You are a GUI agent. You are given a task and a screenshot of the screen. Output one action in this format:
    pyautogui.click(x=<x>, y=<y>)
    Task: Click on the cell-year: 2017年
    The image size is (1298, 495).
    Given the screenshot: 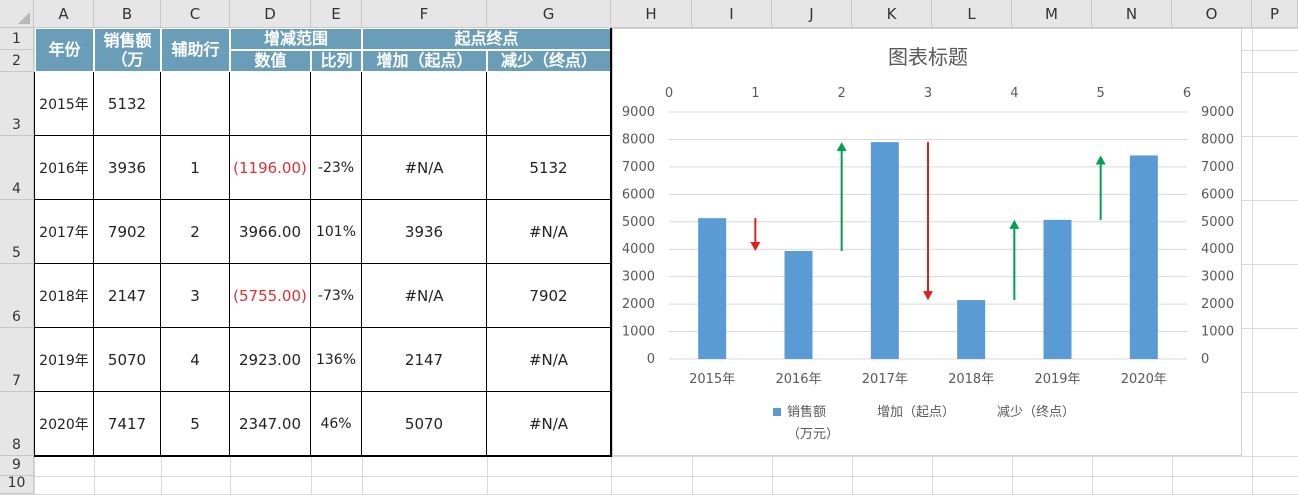 What is the action you would take?
    pyautogui.click(x=64, y=232)
    